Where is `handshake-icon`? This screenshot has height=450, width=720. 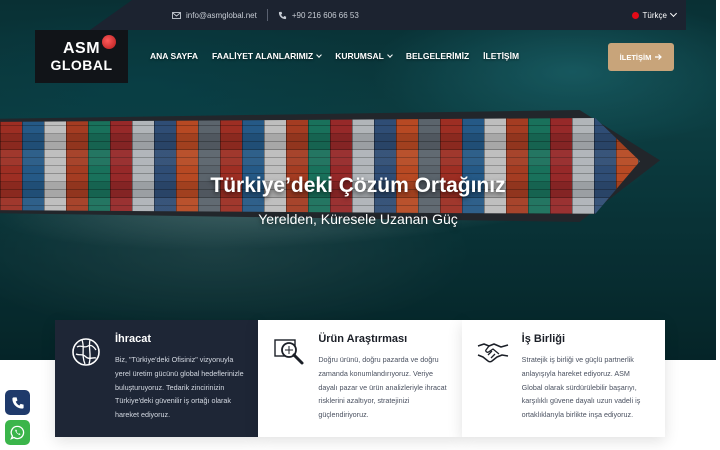
handshake-icon is located at coordinates (492, 353).